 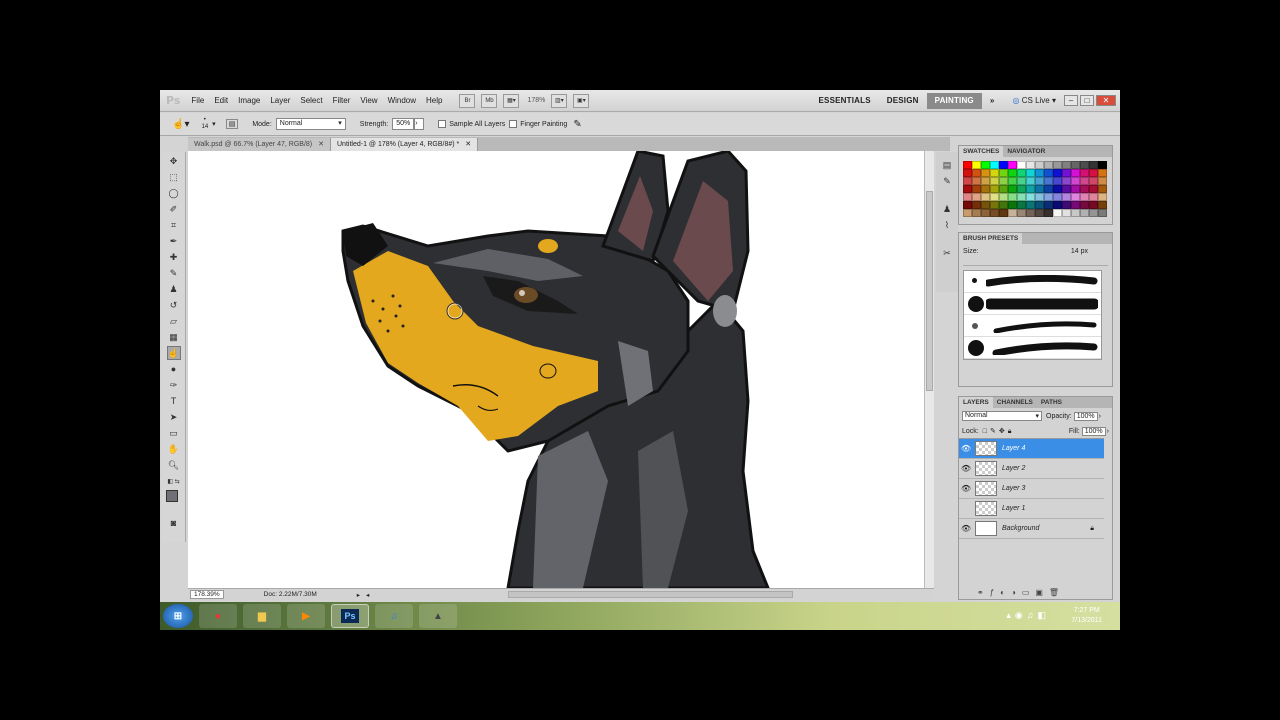 I want to click on path-selection-tool-icon: ➤, so click(x=174, y=417).